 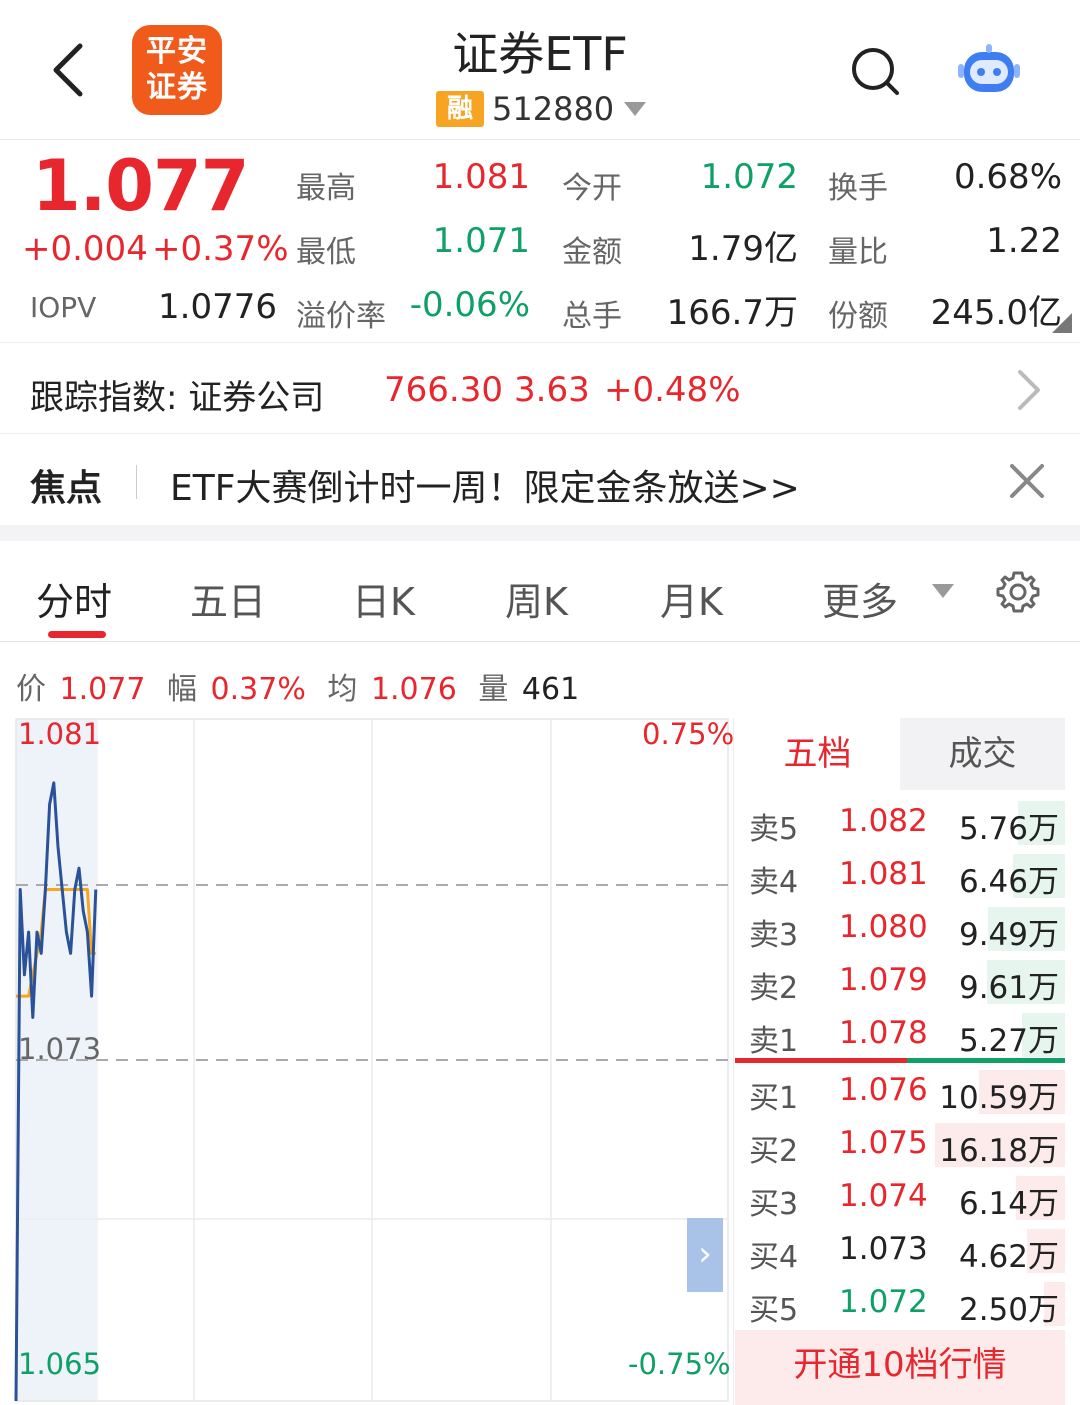 I want to click on ask-row-3: 卖3 1.080 9.49万, so click(x=900, y=929).